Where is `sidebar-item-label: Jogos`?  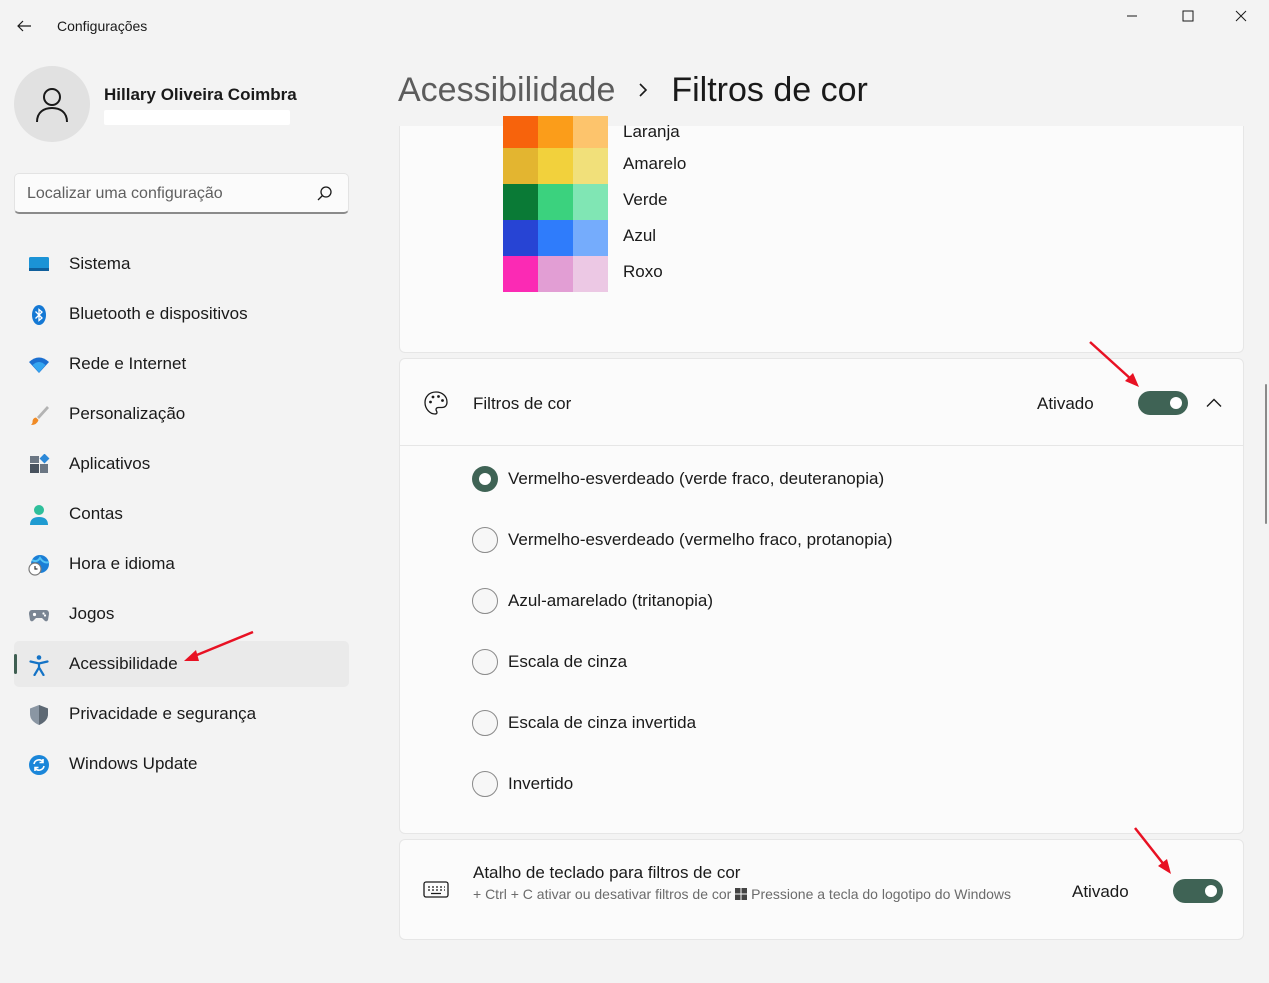 sidebar-item-label: Jogos is located at coordinates (92, 613).